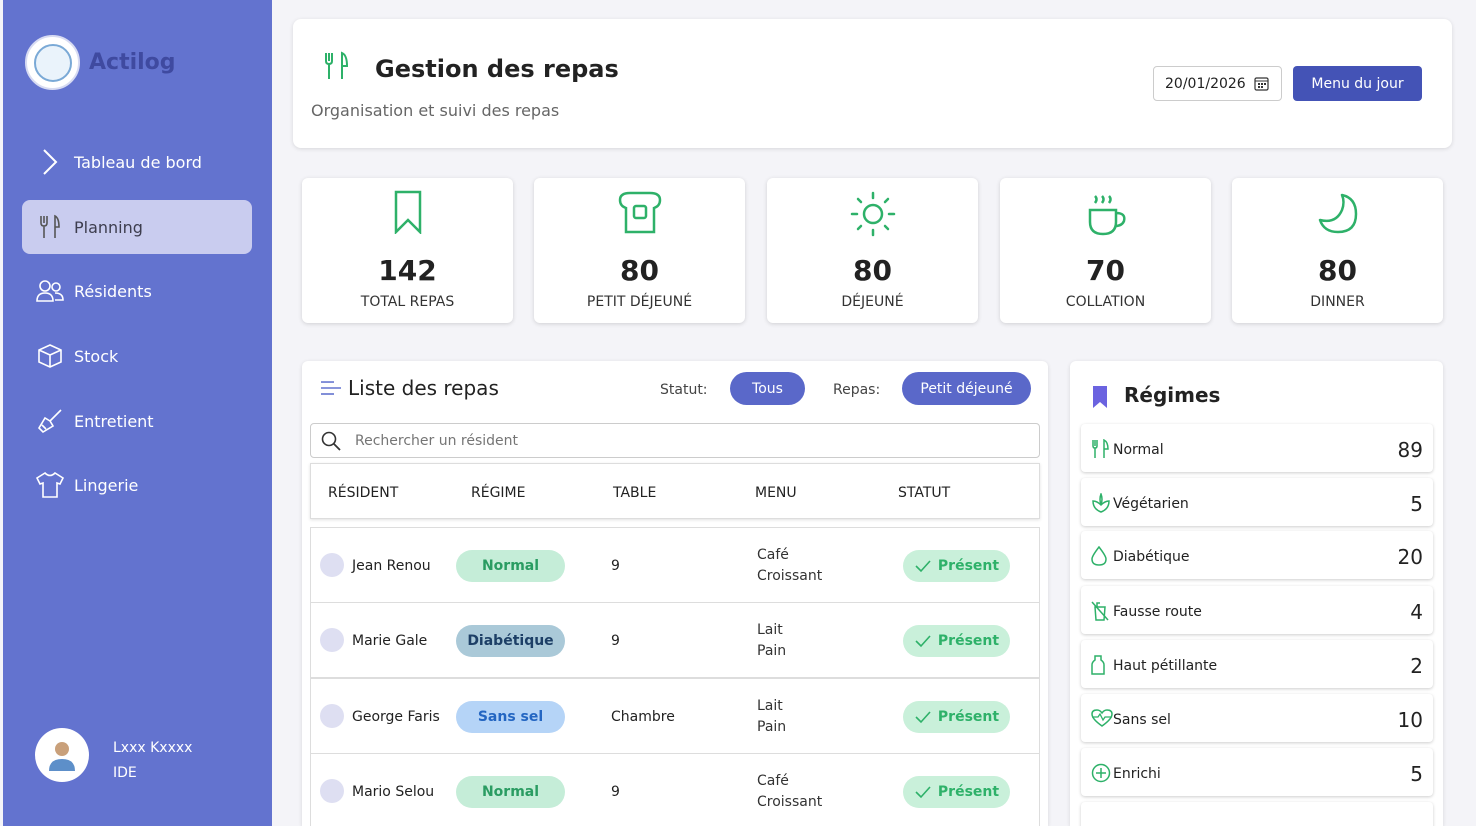  I want to click on statut-filter-label: Statut:, so click(684, 390).